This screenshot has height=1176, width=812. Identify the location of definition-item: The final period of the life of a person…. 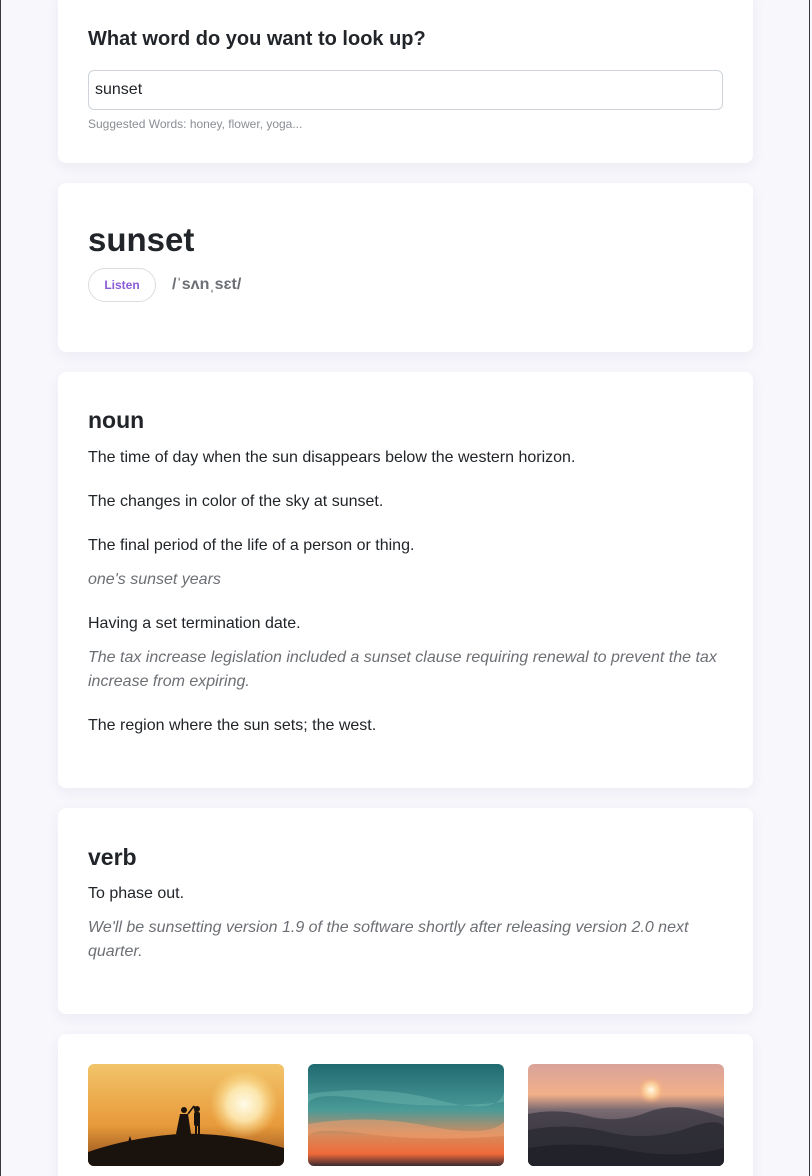
(251, 545).